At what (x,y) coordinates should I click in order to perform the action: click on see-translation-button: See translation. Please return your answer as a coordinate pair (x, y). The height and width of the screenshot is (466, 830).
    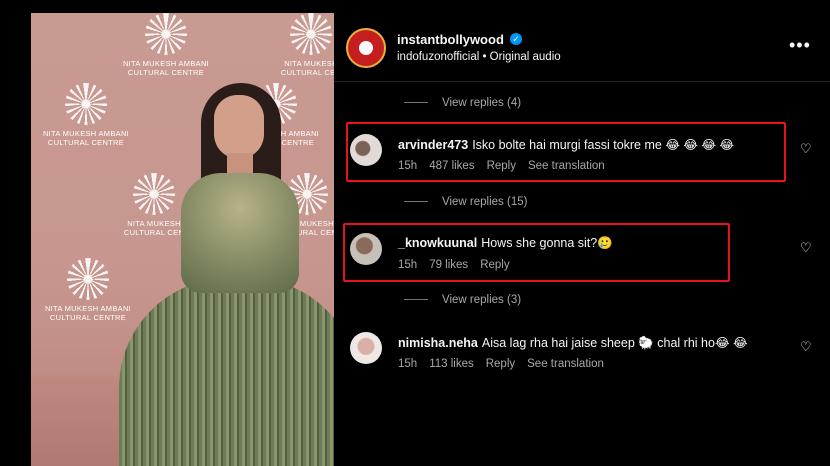
    Looking at the image, I should click on (565, 364).